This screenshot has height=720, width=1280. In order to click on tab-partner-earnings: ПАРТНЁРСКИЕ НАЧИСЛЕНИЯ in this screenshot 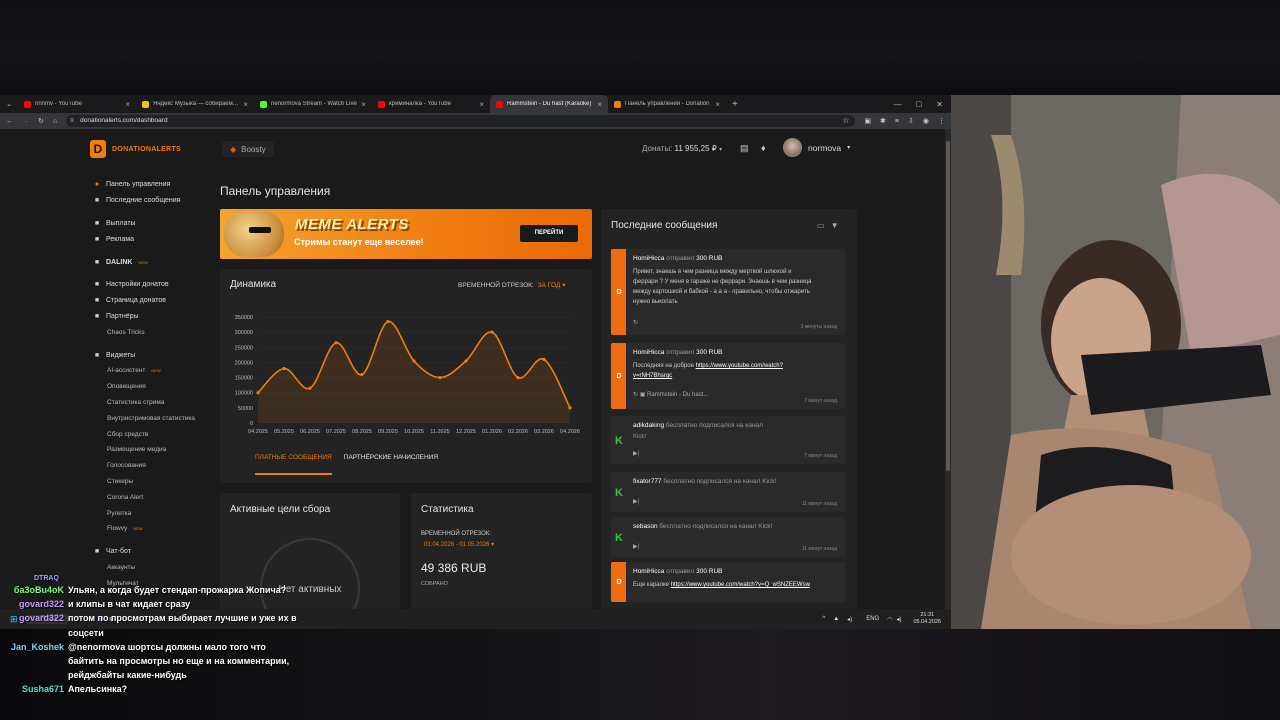, I will do `click(391, 464)`.